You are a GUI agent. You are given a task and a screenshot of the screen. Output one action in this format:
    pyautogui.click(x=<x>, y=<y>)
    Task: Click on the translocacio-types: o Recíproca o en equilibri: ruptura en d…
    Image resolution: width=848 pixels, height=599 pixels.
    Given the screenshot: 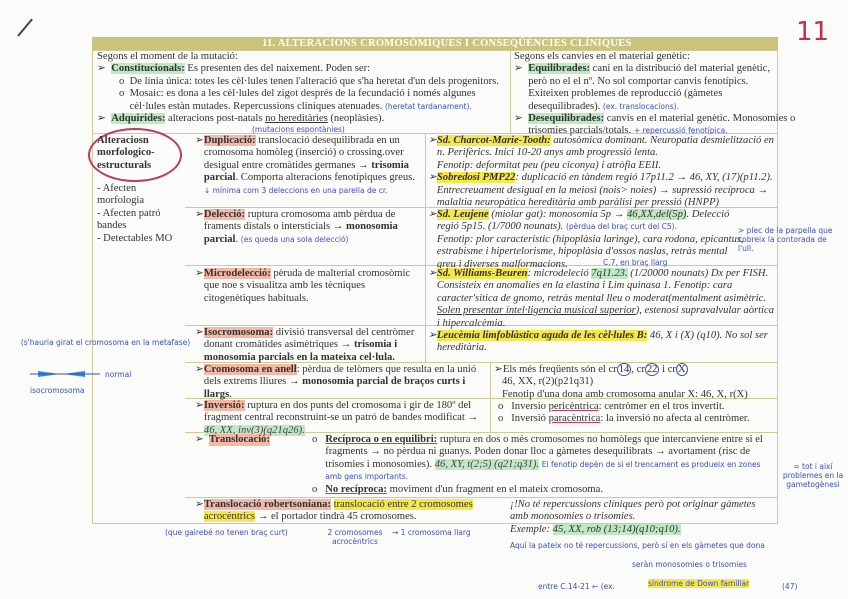 What is the action you would take?
    pyautogui.click(x=537, y=464)
    